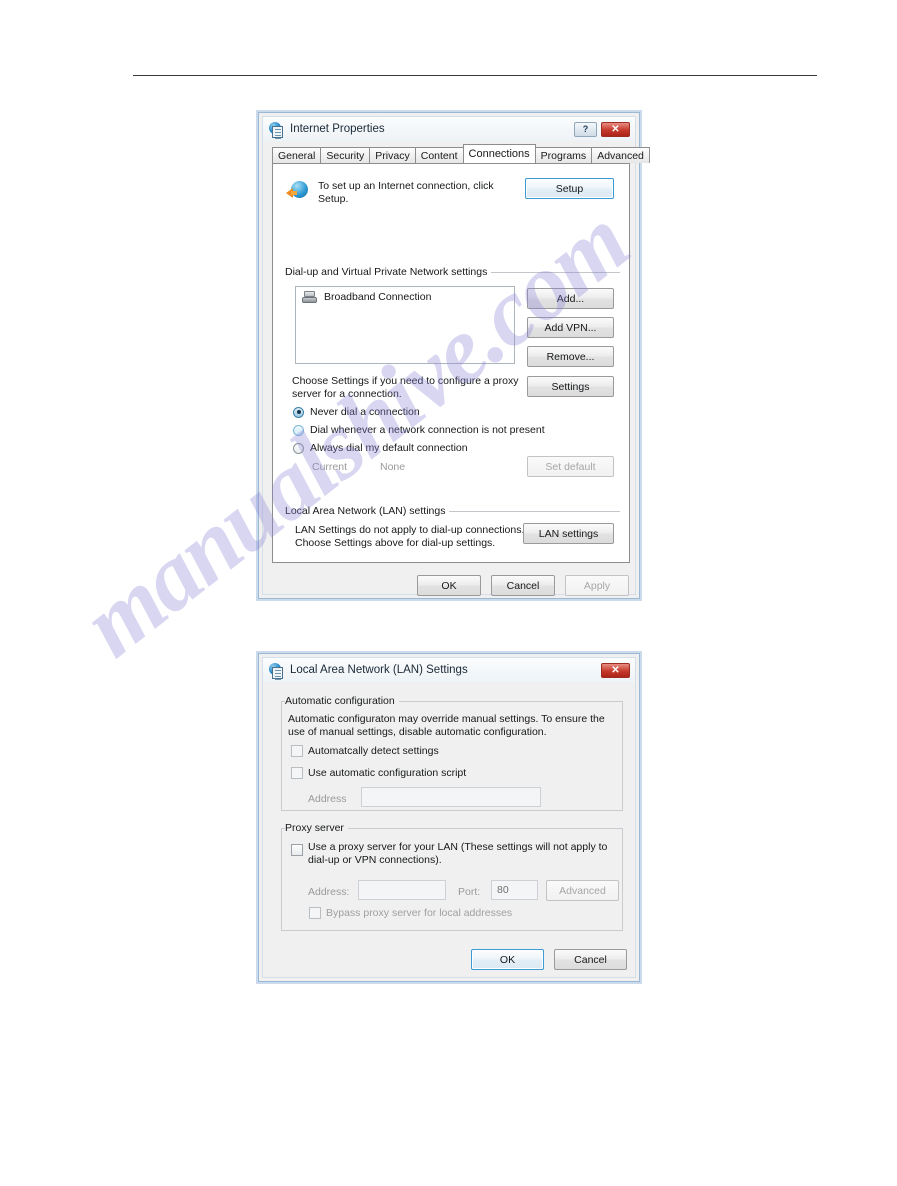 The width and height of the screenshot is (897, 1186). Describe the element at coordinates (597, 585) in the screenshot. I see `apply-button: Apply` at that location.